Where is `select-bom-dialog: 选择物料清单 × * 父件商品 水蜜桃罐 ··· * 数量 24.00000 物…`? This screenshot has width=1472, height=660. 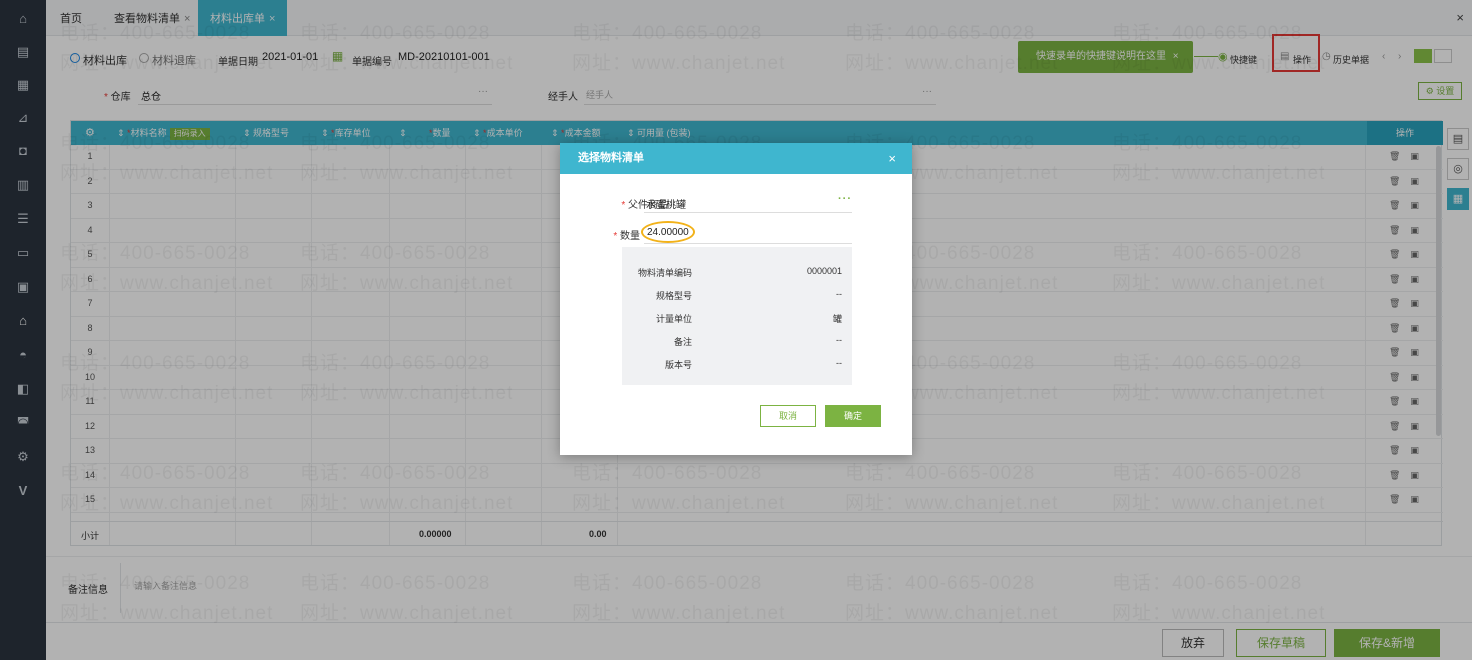
select-bom-dialog: 选择物料清单 × * 父件商品 水蜜桃罐 ··· * 数量 24.00000 物… is located at coordinates (736, 299).